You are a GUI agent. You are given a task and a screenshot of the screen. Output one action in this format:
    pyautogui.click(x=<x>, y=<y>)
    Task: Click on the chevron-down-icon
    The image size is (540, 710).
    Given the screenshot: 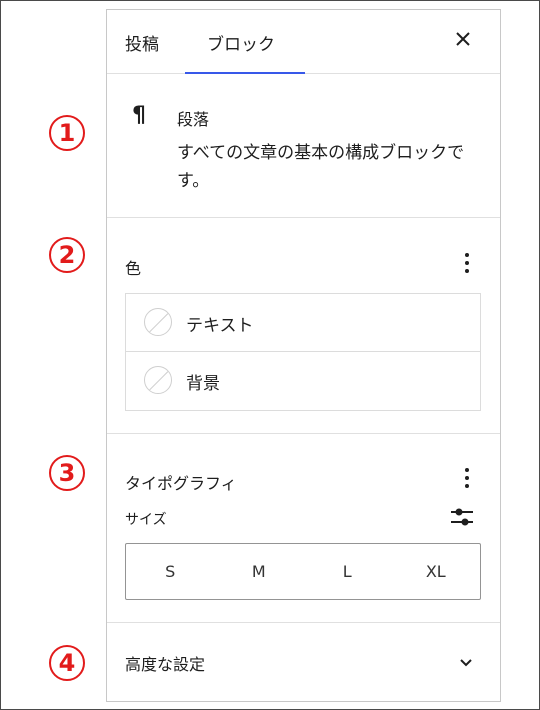 What is the action you would take?
    pyautogui.click(x=466, y=663)
    